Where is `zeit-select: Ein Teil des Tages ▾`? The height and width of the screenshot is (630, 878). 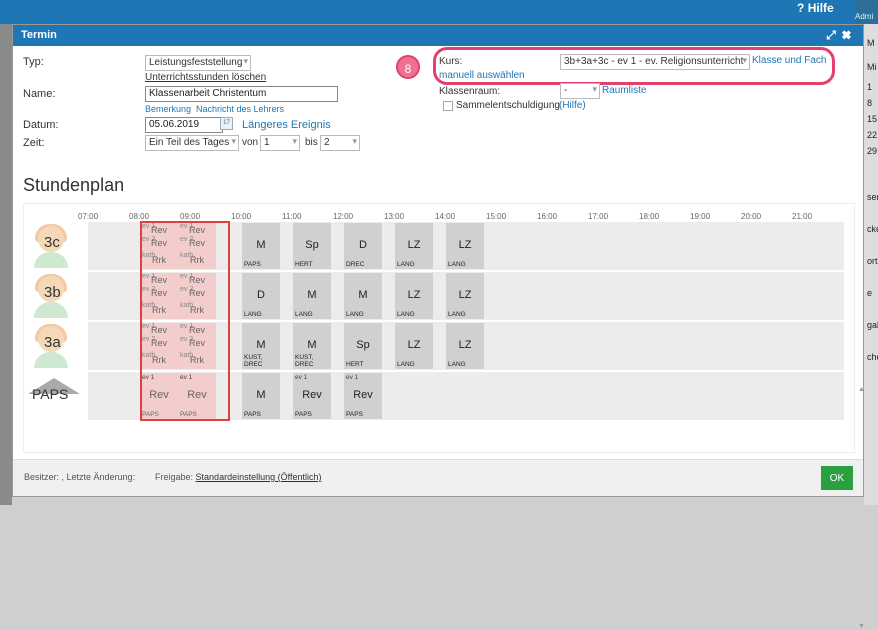
zeit-select: Ein Teil des Tages ▾ is located at coordinates (192, 143).